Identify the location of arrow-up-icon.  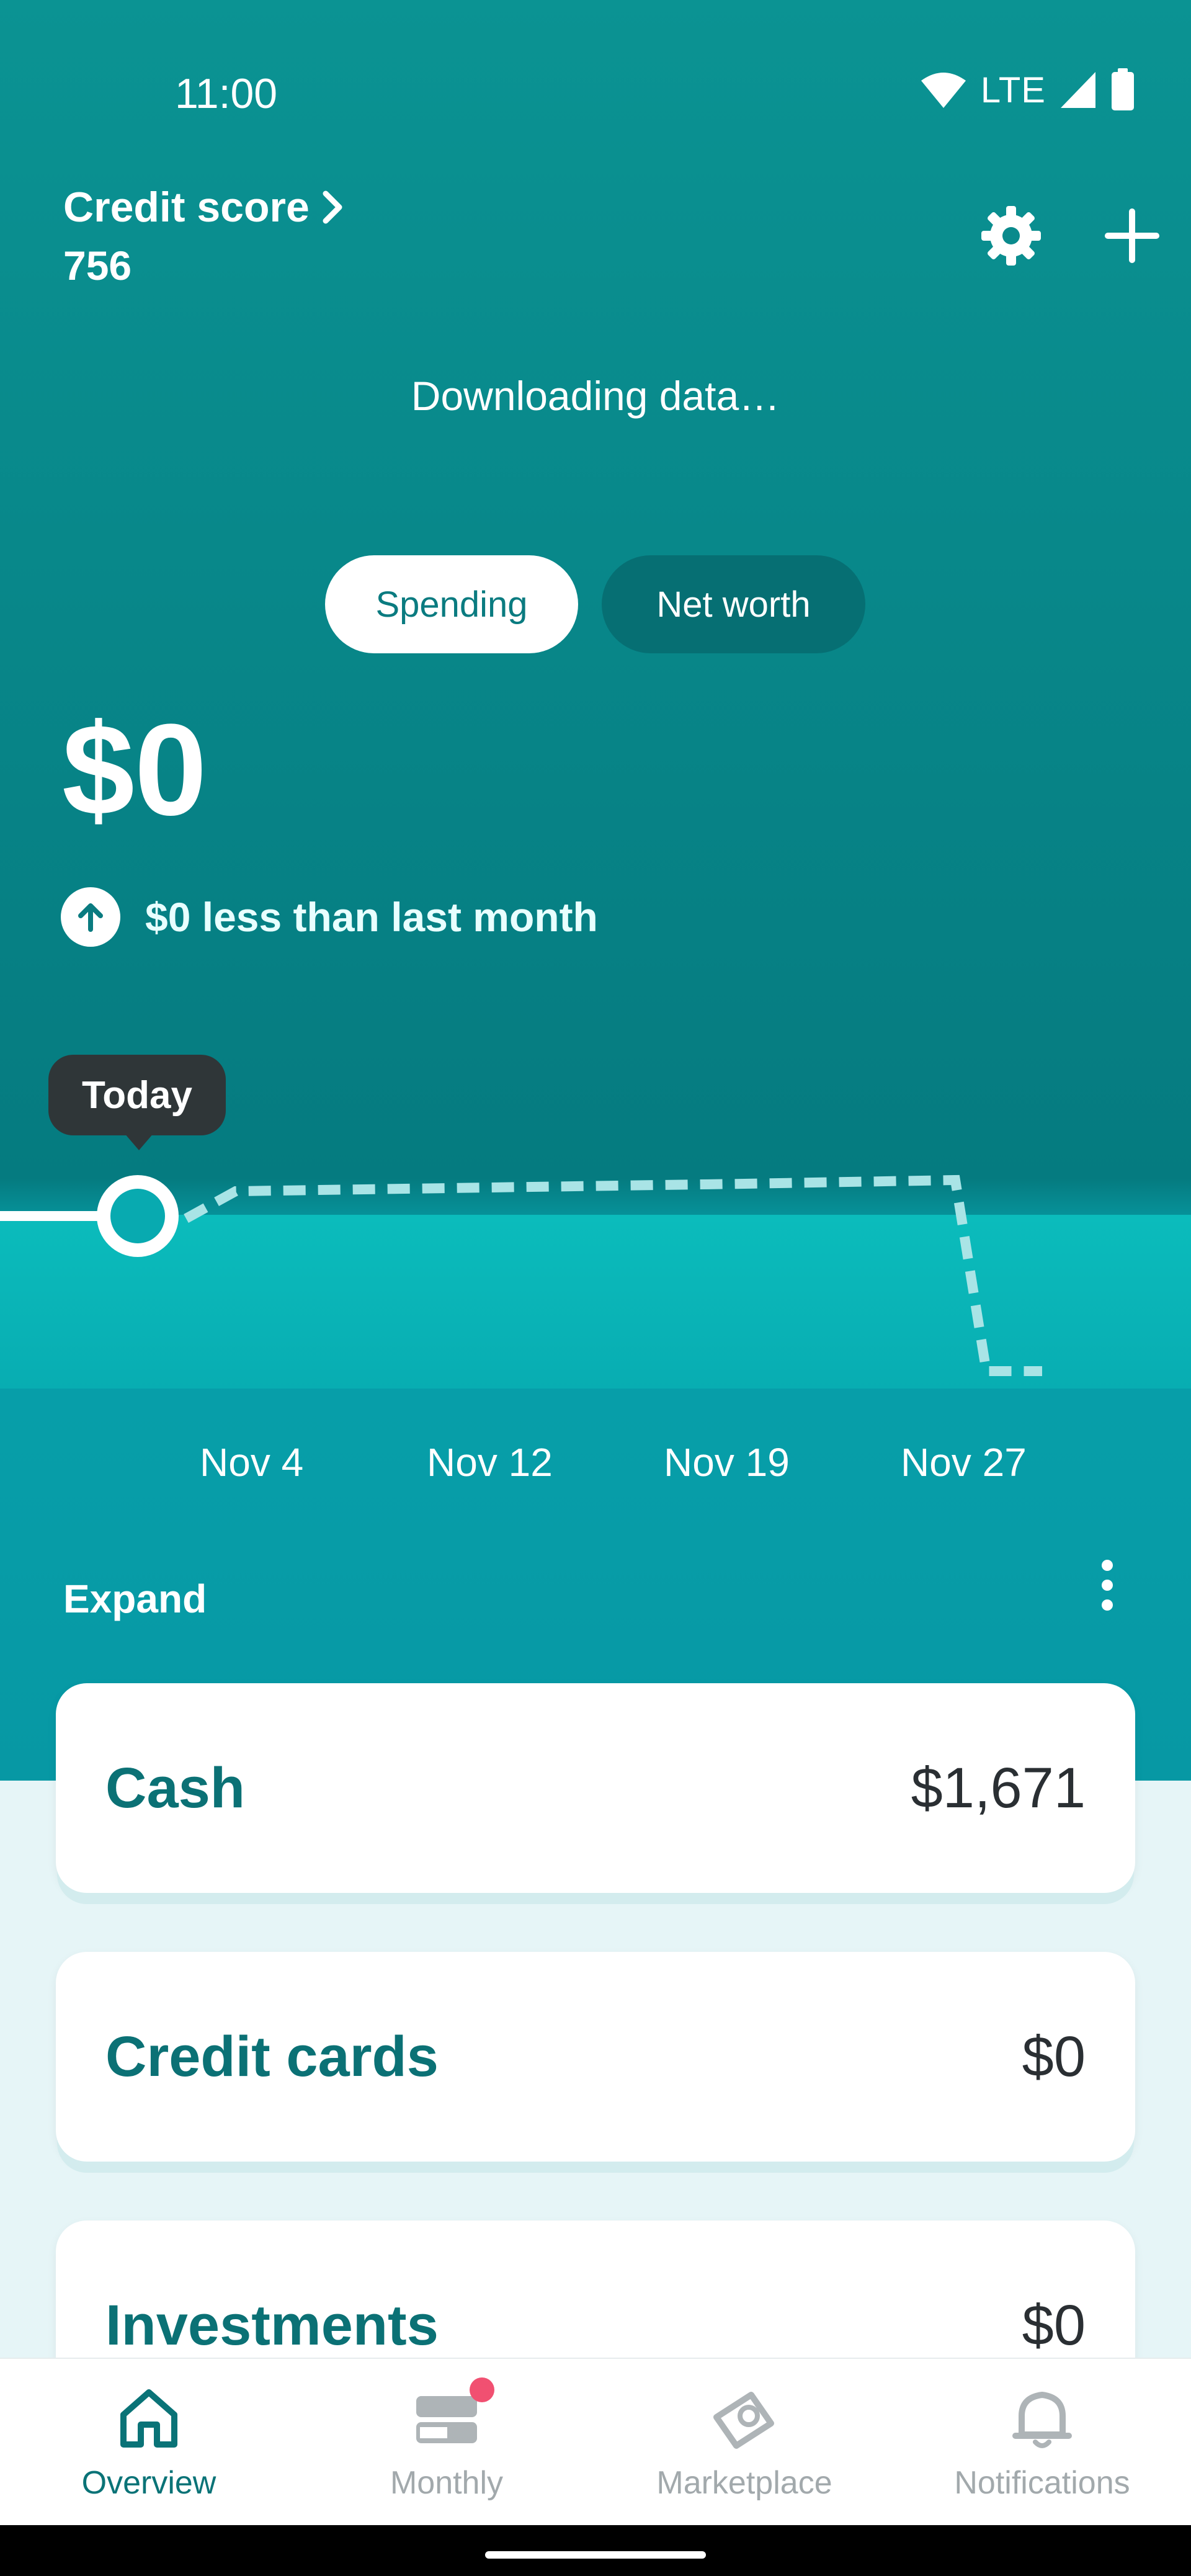
(91, 917).